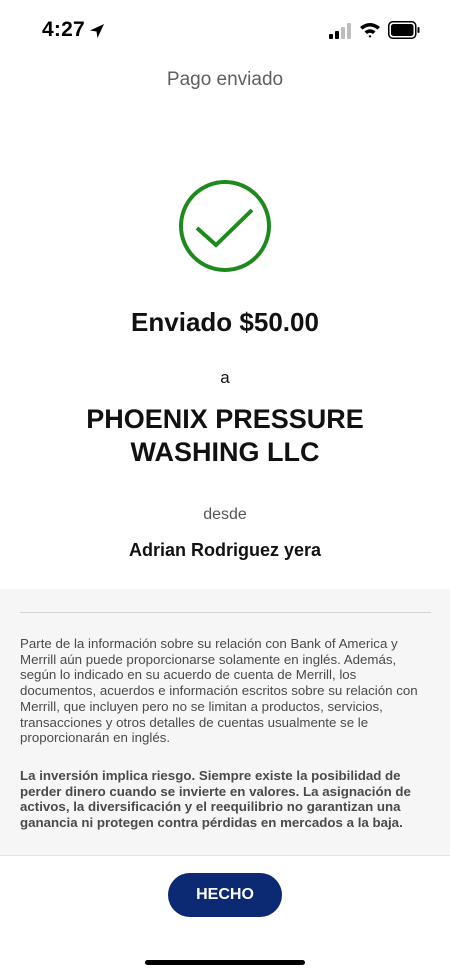 The width and height of the screenshot is (450, 975). Describe the element at coordinates (225, 962) in the screenshot. I see `home-indicator` at that location.